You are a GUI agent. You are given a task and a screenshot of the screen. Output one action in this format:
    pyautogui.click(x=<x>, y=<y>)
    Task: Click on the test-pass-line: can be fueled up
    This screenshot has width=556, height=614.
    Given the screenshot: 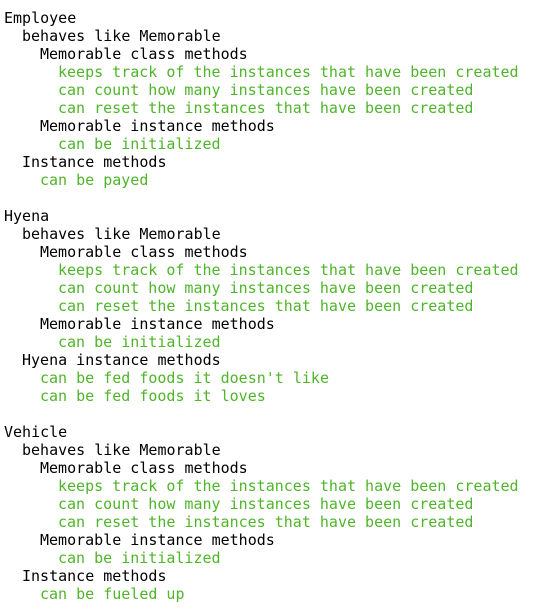 What is the action you would take?
    pyautogui.click(x=112, y=594)
    